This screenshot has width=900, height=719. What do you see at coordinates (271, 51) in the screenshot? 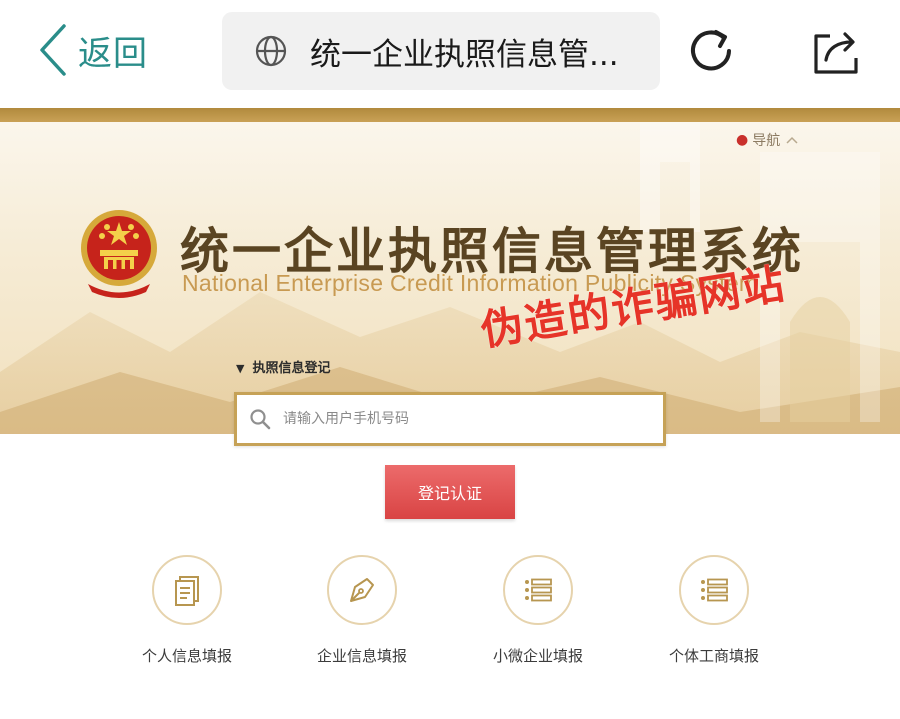
I see `globe-icon` at bounding box center [271, 51].